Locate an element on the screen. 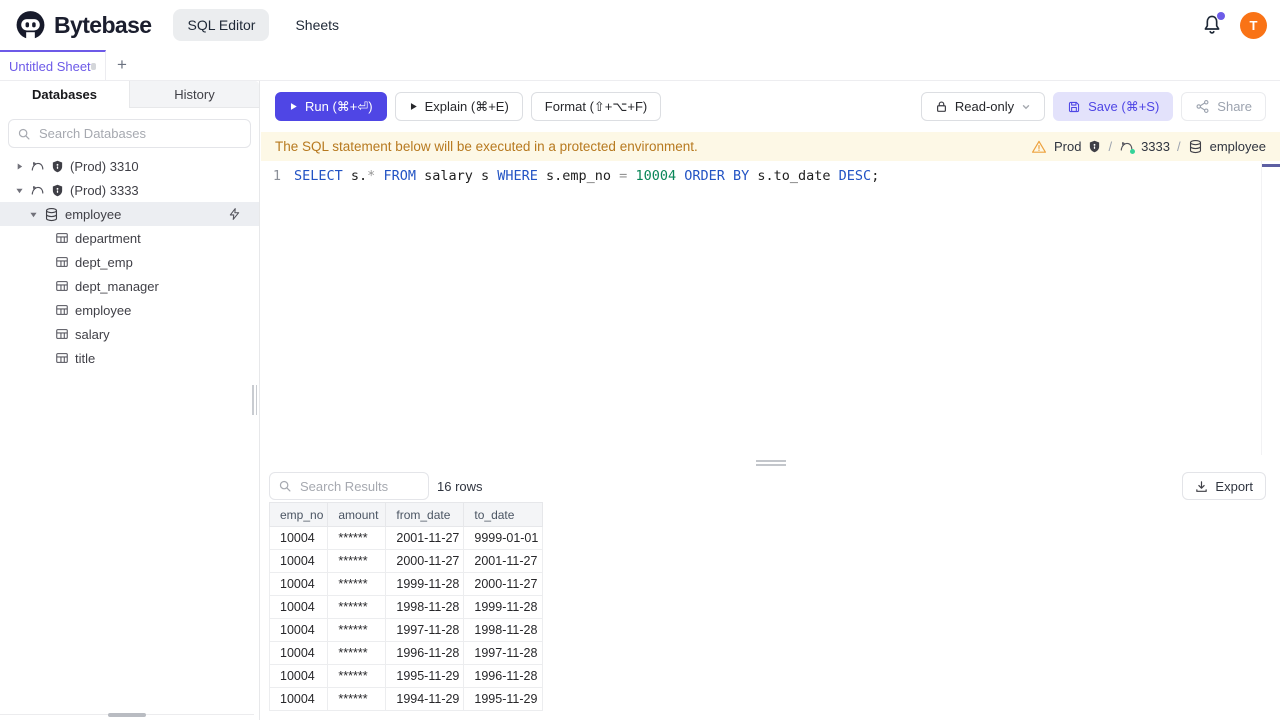 This screenshot has width=1280, height=720. save-button: Save (⌘+S) is located at coordinates (1113, 106).